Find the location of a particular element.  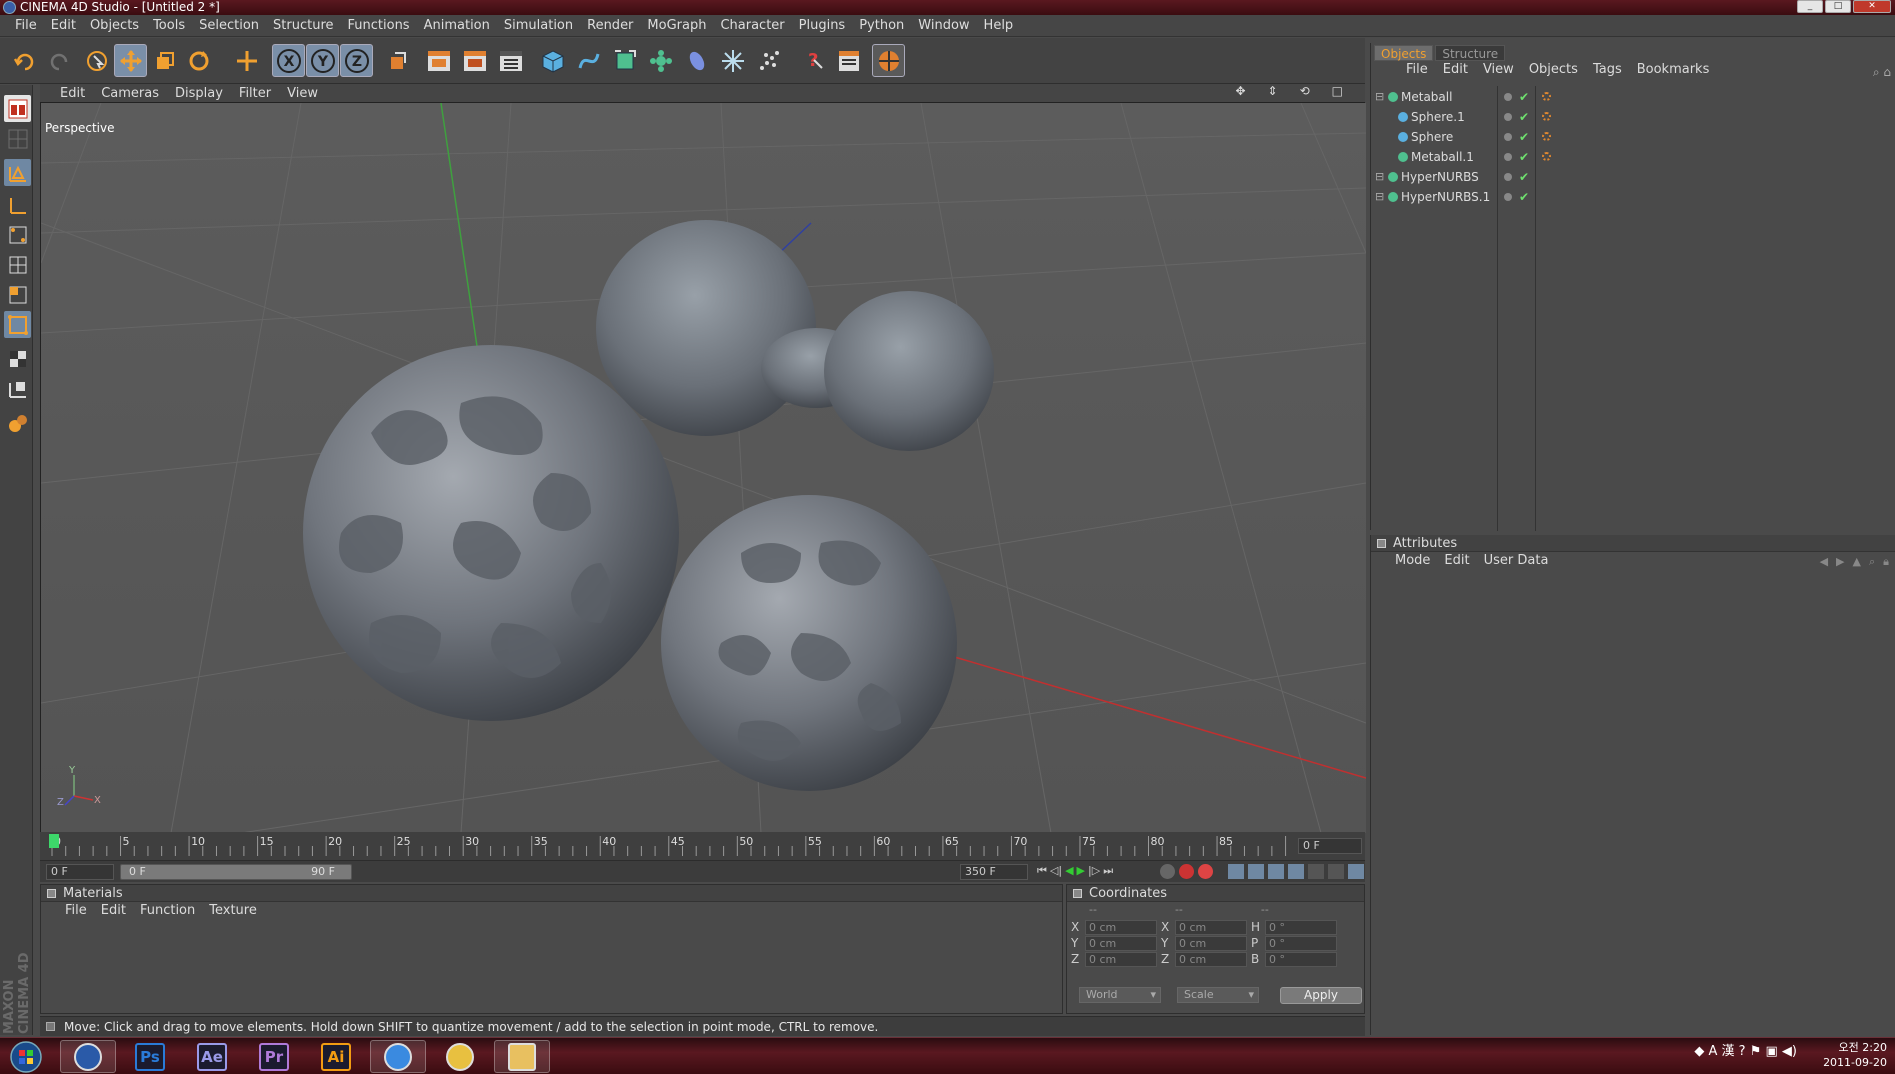

spline-tool-icon is located at coordinates (588, 60).